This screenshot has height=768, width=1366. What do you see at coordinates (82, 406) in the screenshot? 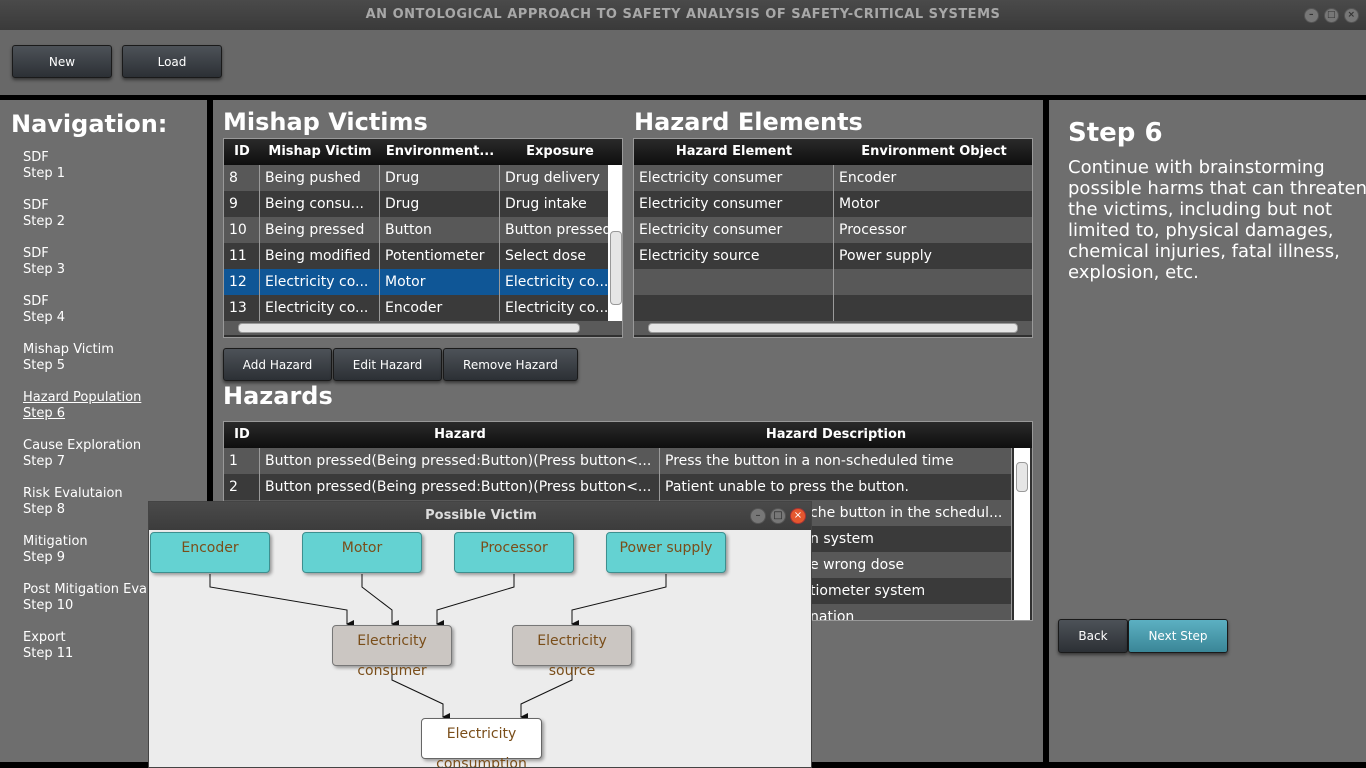
I see `nav-item-step-6: Hazard Population Step 6` at bounding box center [82, 406].